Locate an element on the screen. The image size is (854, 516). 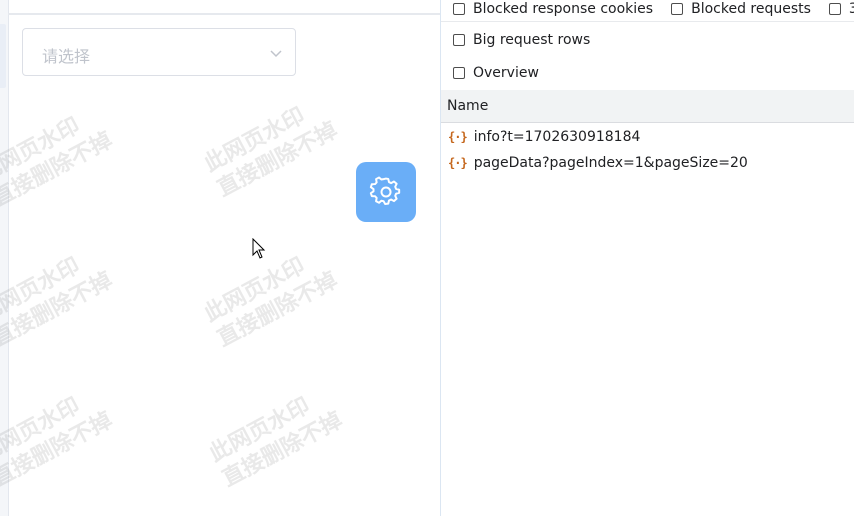
left-sidebar-strip is located at coordinates (4, 258).